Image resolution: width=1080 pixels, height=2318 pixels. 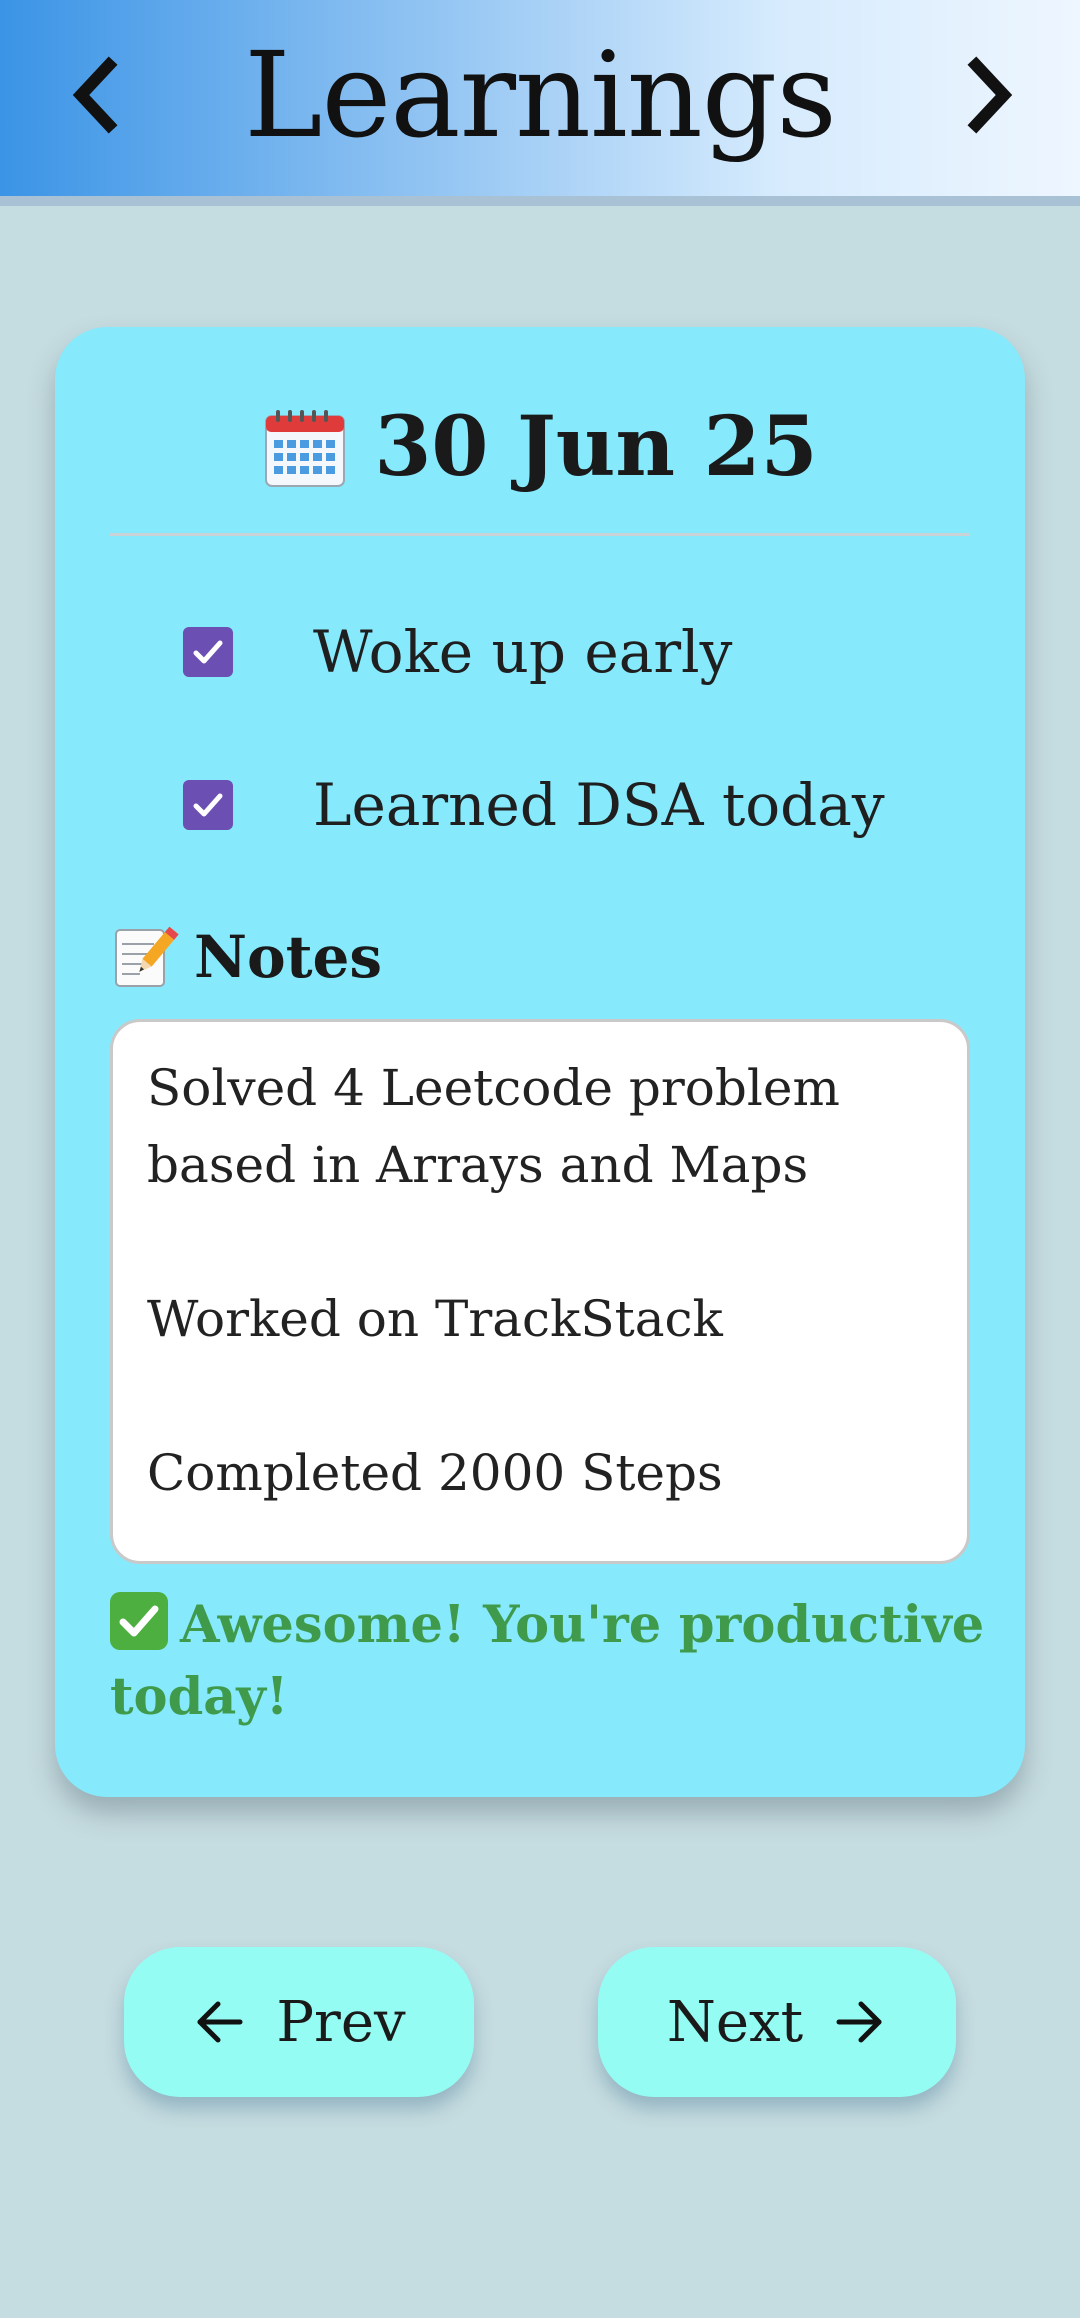 I want to click on next-page-button, so click(x=990, y=95).